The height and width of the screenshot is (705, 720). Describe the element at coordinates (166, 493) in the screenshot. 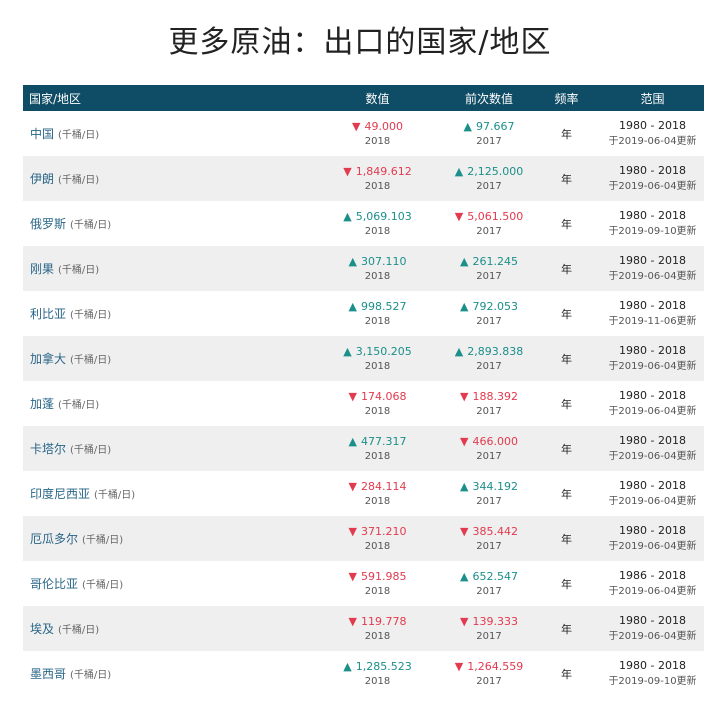

I see `country-cell: 印度尼西亚 (千桶/日)` at that location.